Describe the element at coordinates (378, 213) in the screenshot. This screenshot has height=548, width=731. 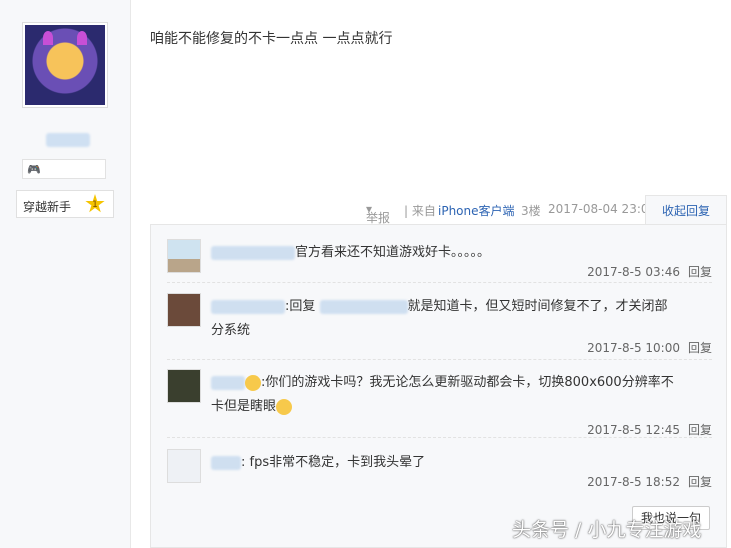
I see `report-link: 举报 ▾` at that location.